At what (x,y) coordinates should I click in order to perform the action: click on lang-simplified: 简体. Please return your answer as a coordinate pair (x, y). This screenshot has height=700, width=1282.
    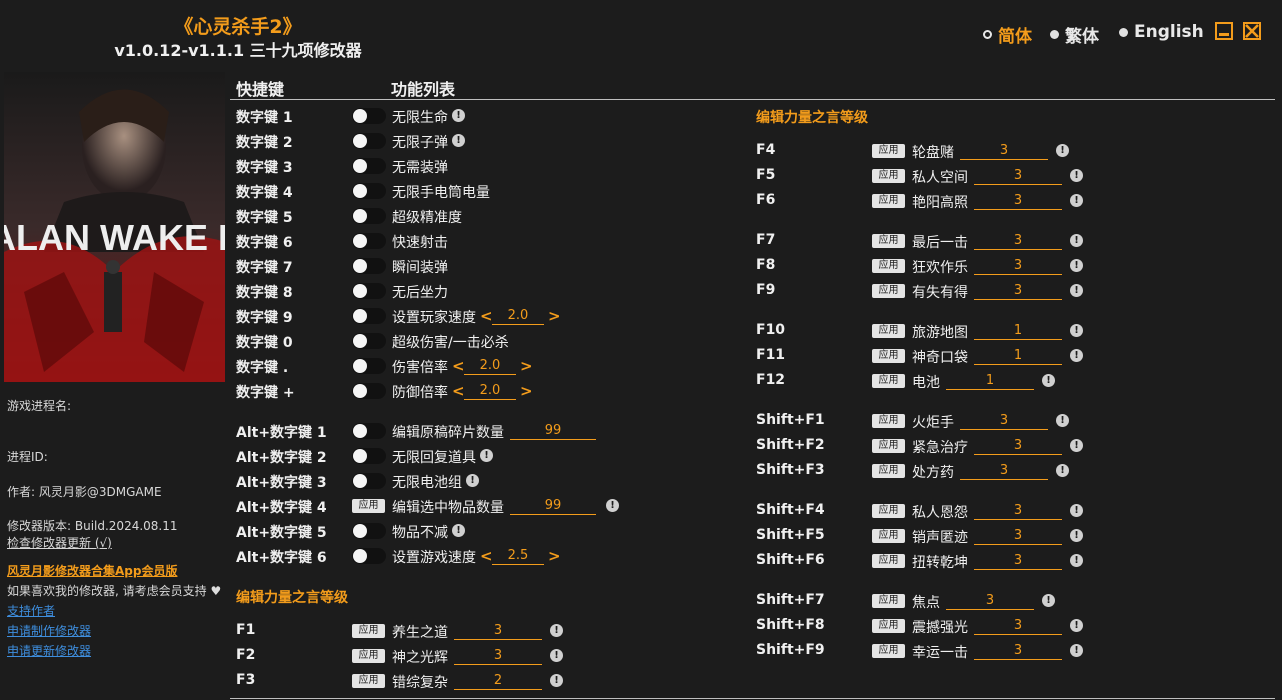
    Looking at the image, I should click on (1007, 34).